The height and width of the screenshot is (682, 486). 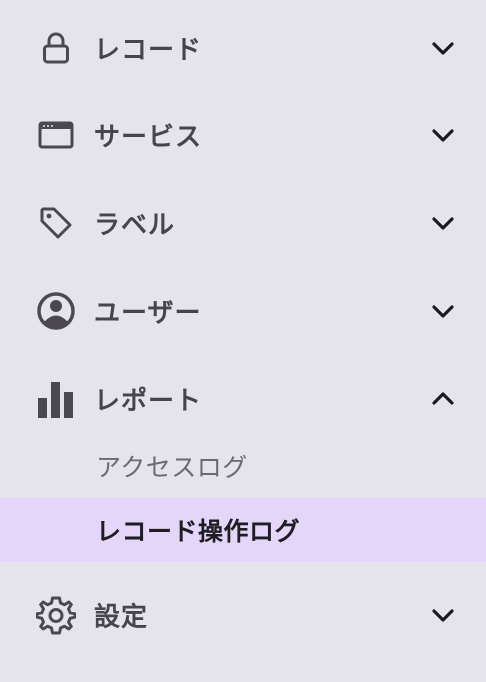 I want to click on menu-item-label: ラベル, so click(x=135, y=225).